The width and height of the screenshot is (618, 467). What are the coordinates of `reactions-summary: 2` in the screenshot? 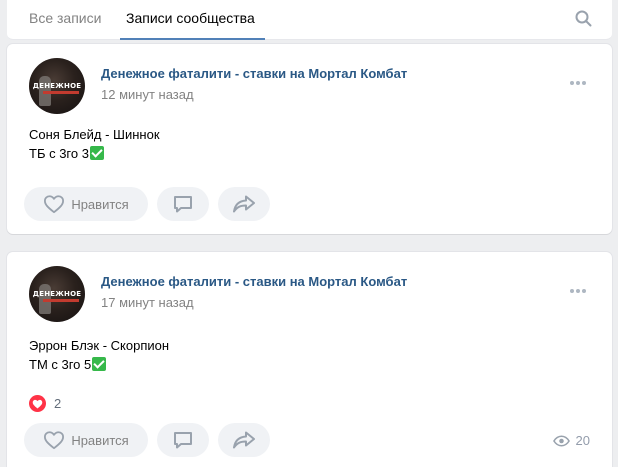 It's located at (45, 403).